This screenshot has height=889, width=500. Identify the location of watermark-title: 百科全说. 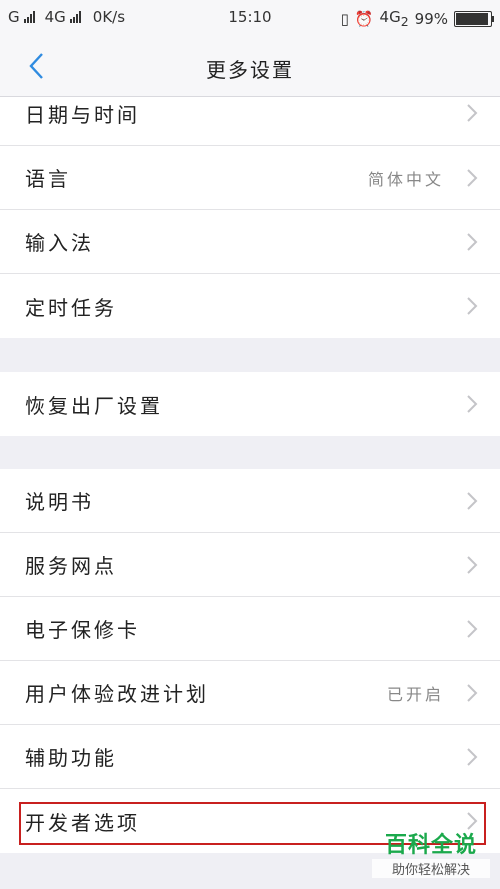
(430, 845).